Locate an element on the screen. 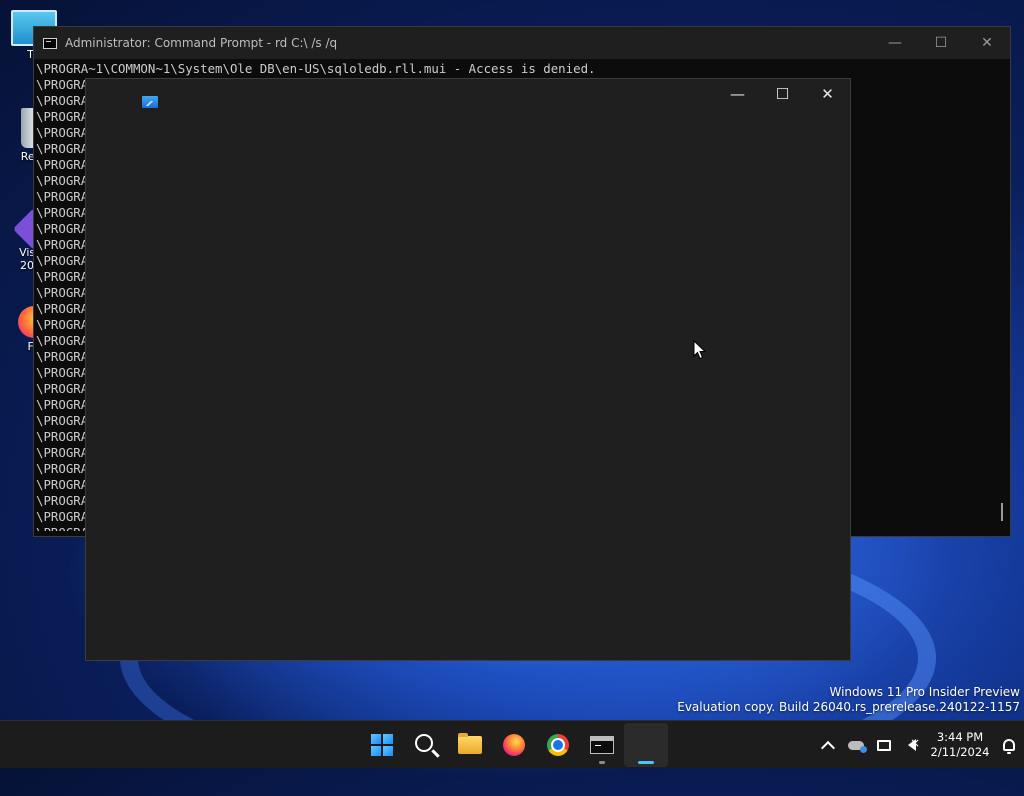 The height and width of the screenshot is (796, 1024). show-hidden-icons-button is located at coordinates (828, 745).